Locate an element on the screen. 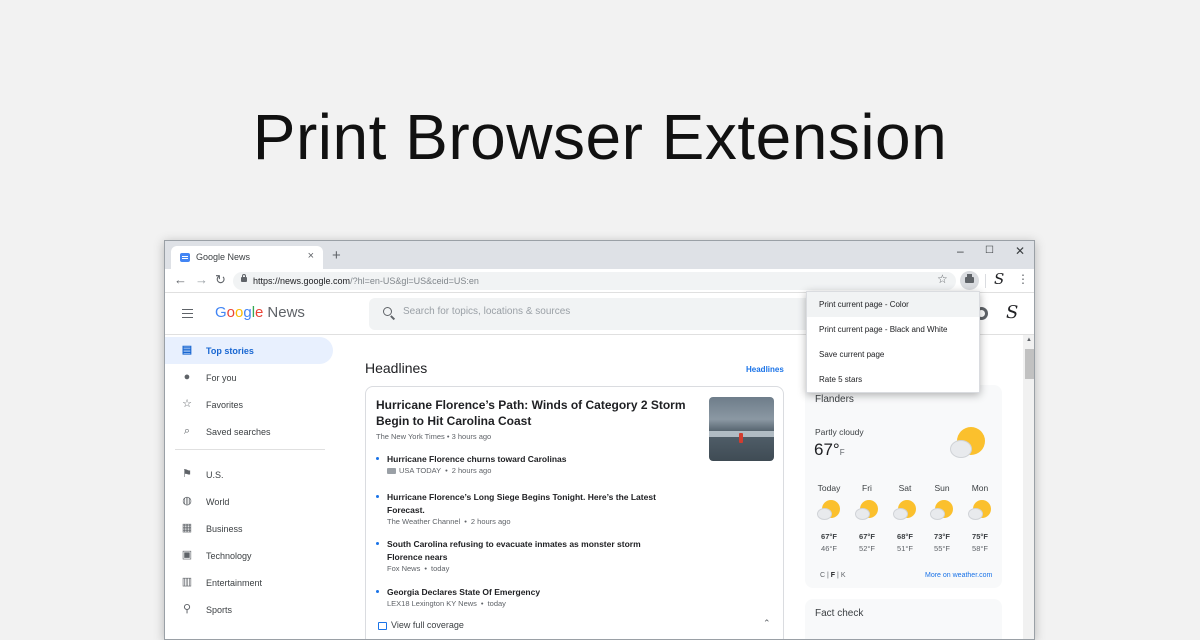  unit-switcher: C | F | K is located at coordinates (832, 575).